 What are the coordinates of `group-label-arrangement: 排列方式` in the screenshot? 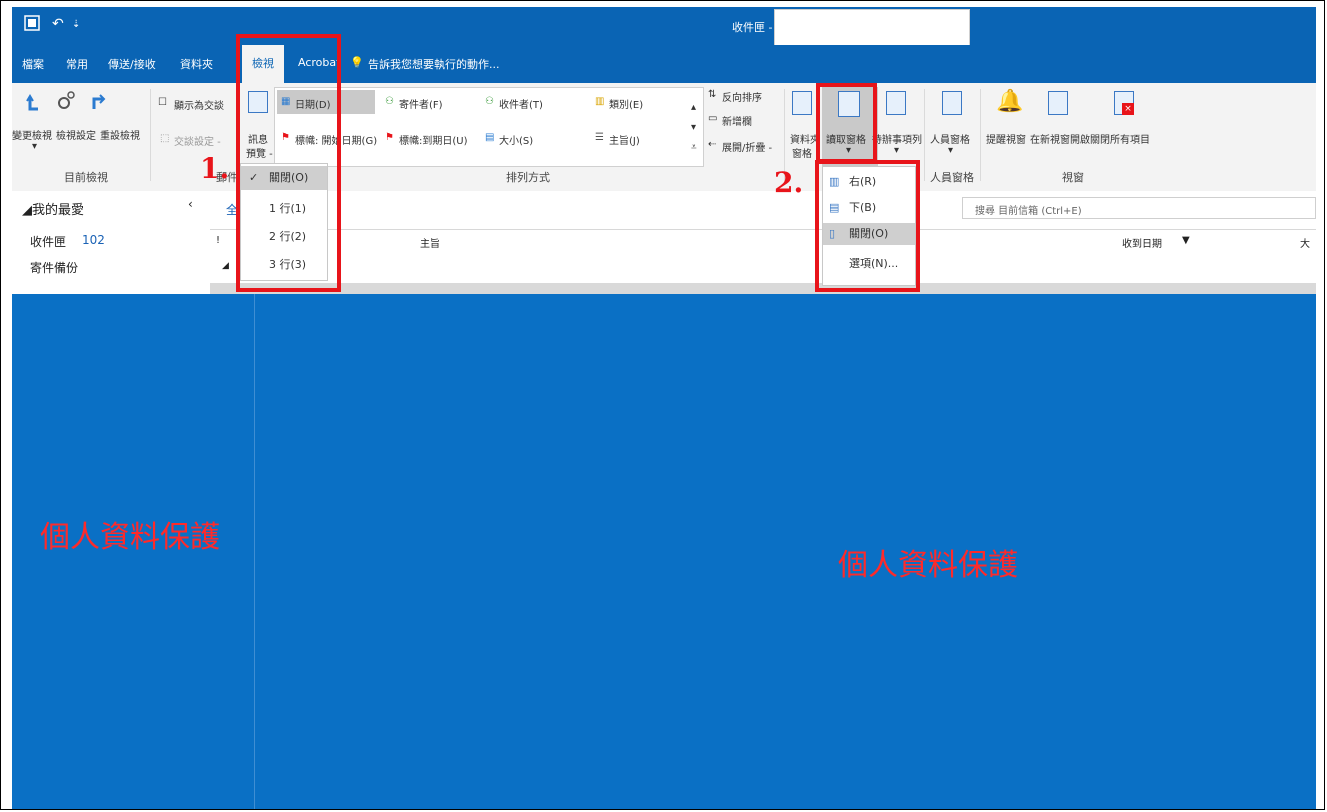 It's located at (528, 177).